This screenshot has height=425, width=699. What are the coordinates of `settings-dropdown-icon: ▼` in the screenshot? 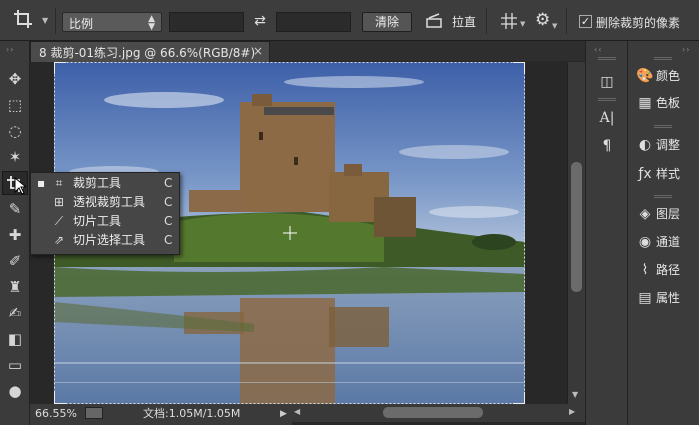 It's located at (554, 26).